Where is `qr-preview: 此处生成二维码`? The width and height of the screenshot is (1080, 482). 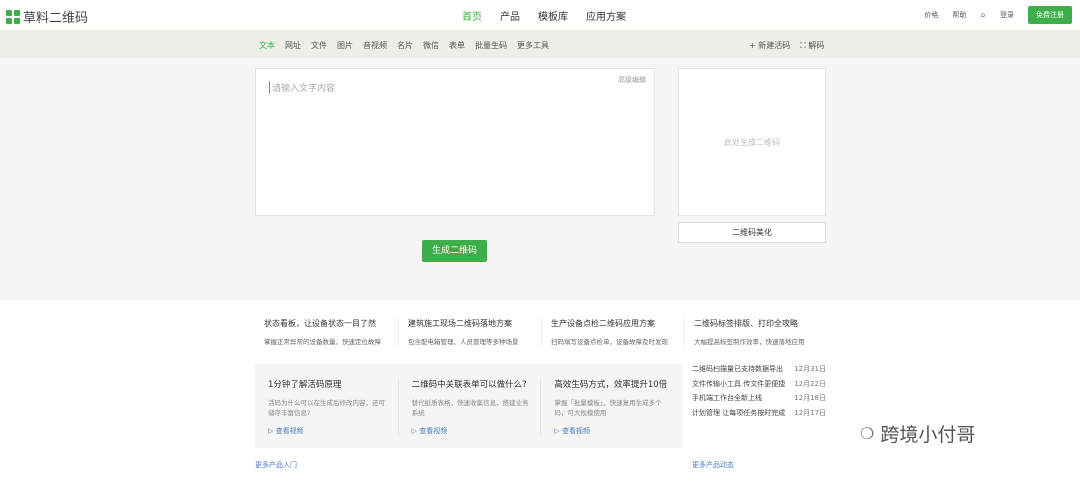 qr-preview: 此处生成二维码 is located at coordinates (752, 142).